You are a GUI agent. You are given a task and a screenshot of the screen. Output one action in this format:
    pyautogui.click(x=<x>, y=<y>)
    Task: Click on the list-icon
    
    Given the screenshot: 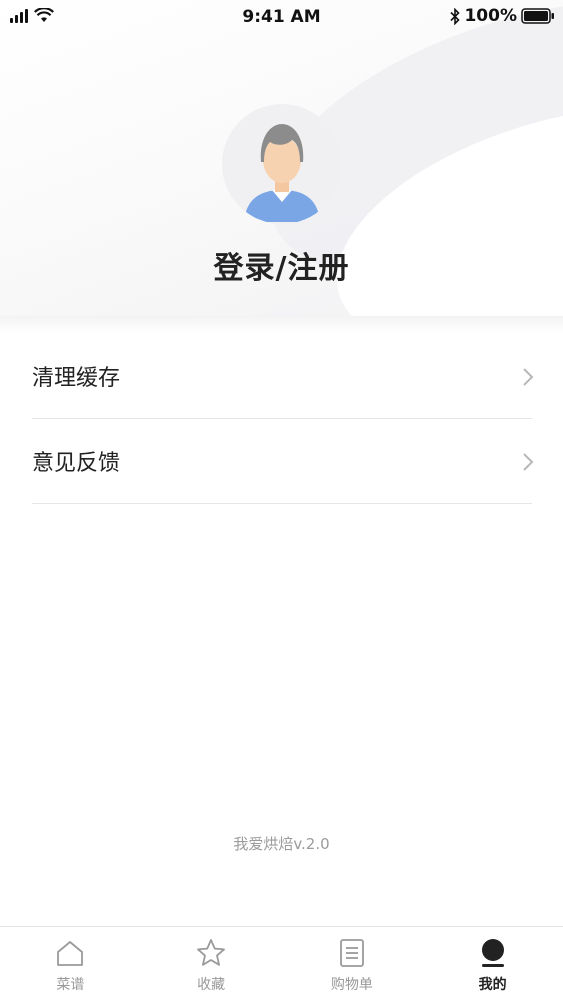 What is the action you would take?
    pyautogui.click(x=352, y=953)
    